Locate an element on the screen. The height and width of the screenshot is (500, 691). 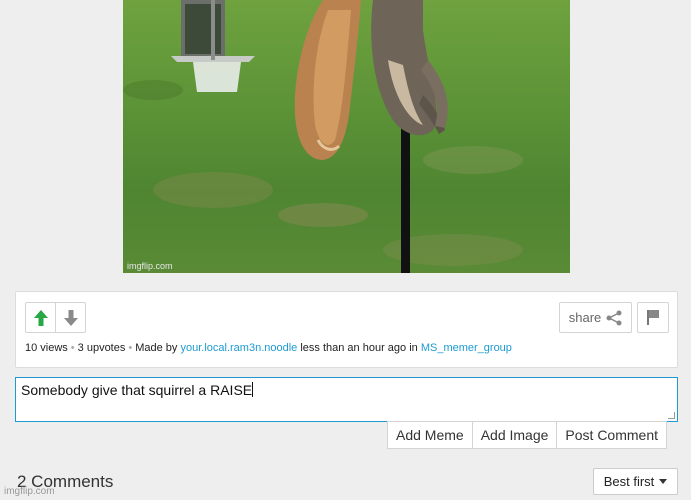
share-label: share is located at coordinates (585, 317).